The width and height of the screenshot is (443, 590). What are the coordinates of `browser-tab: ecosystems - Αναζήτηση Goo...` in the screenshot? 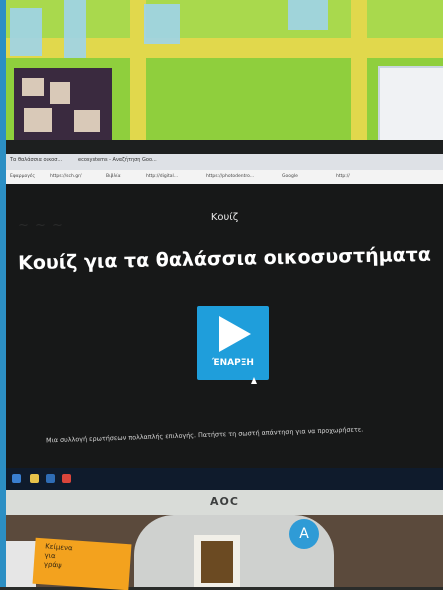 It's located at (117, 160).